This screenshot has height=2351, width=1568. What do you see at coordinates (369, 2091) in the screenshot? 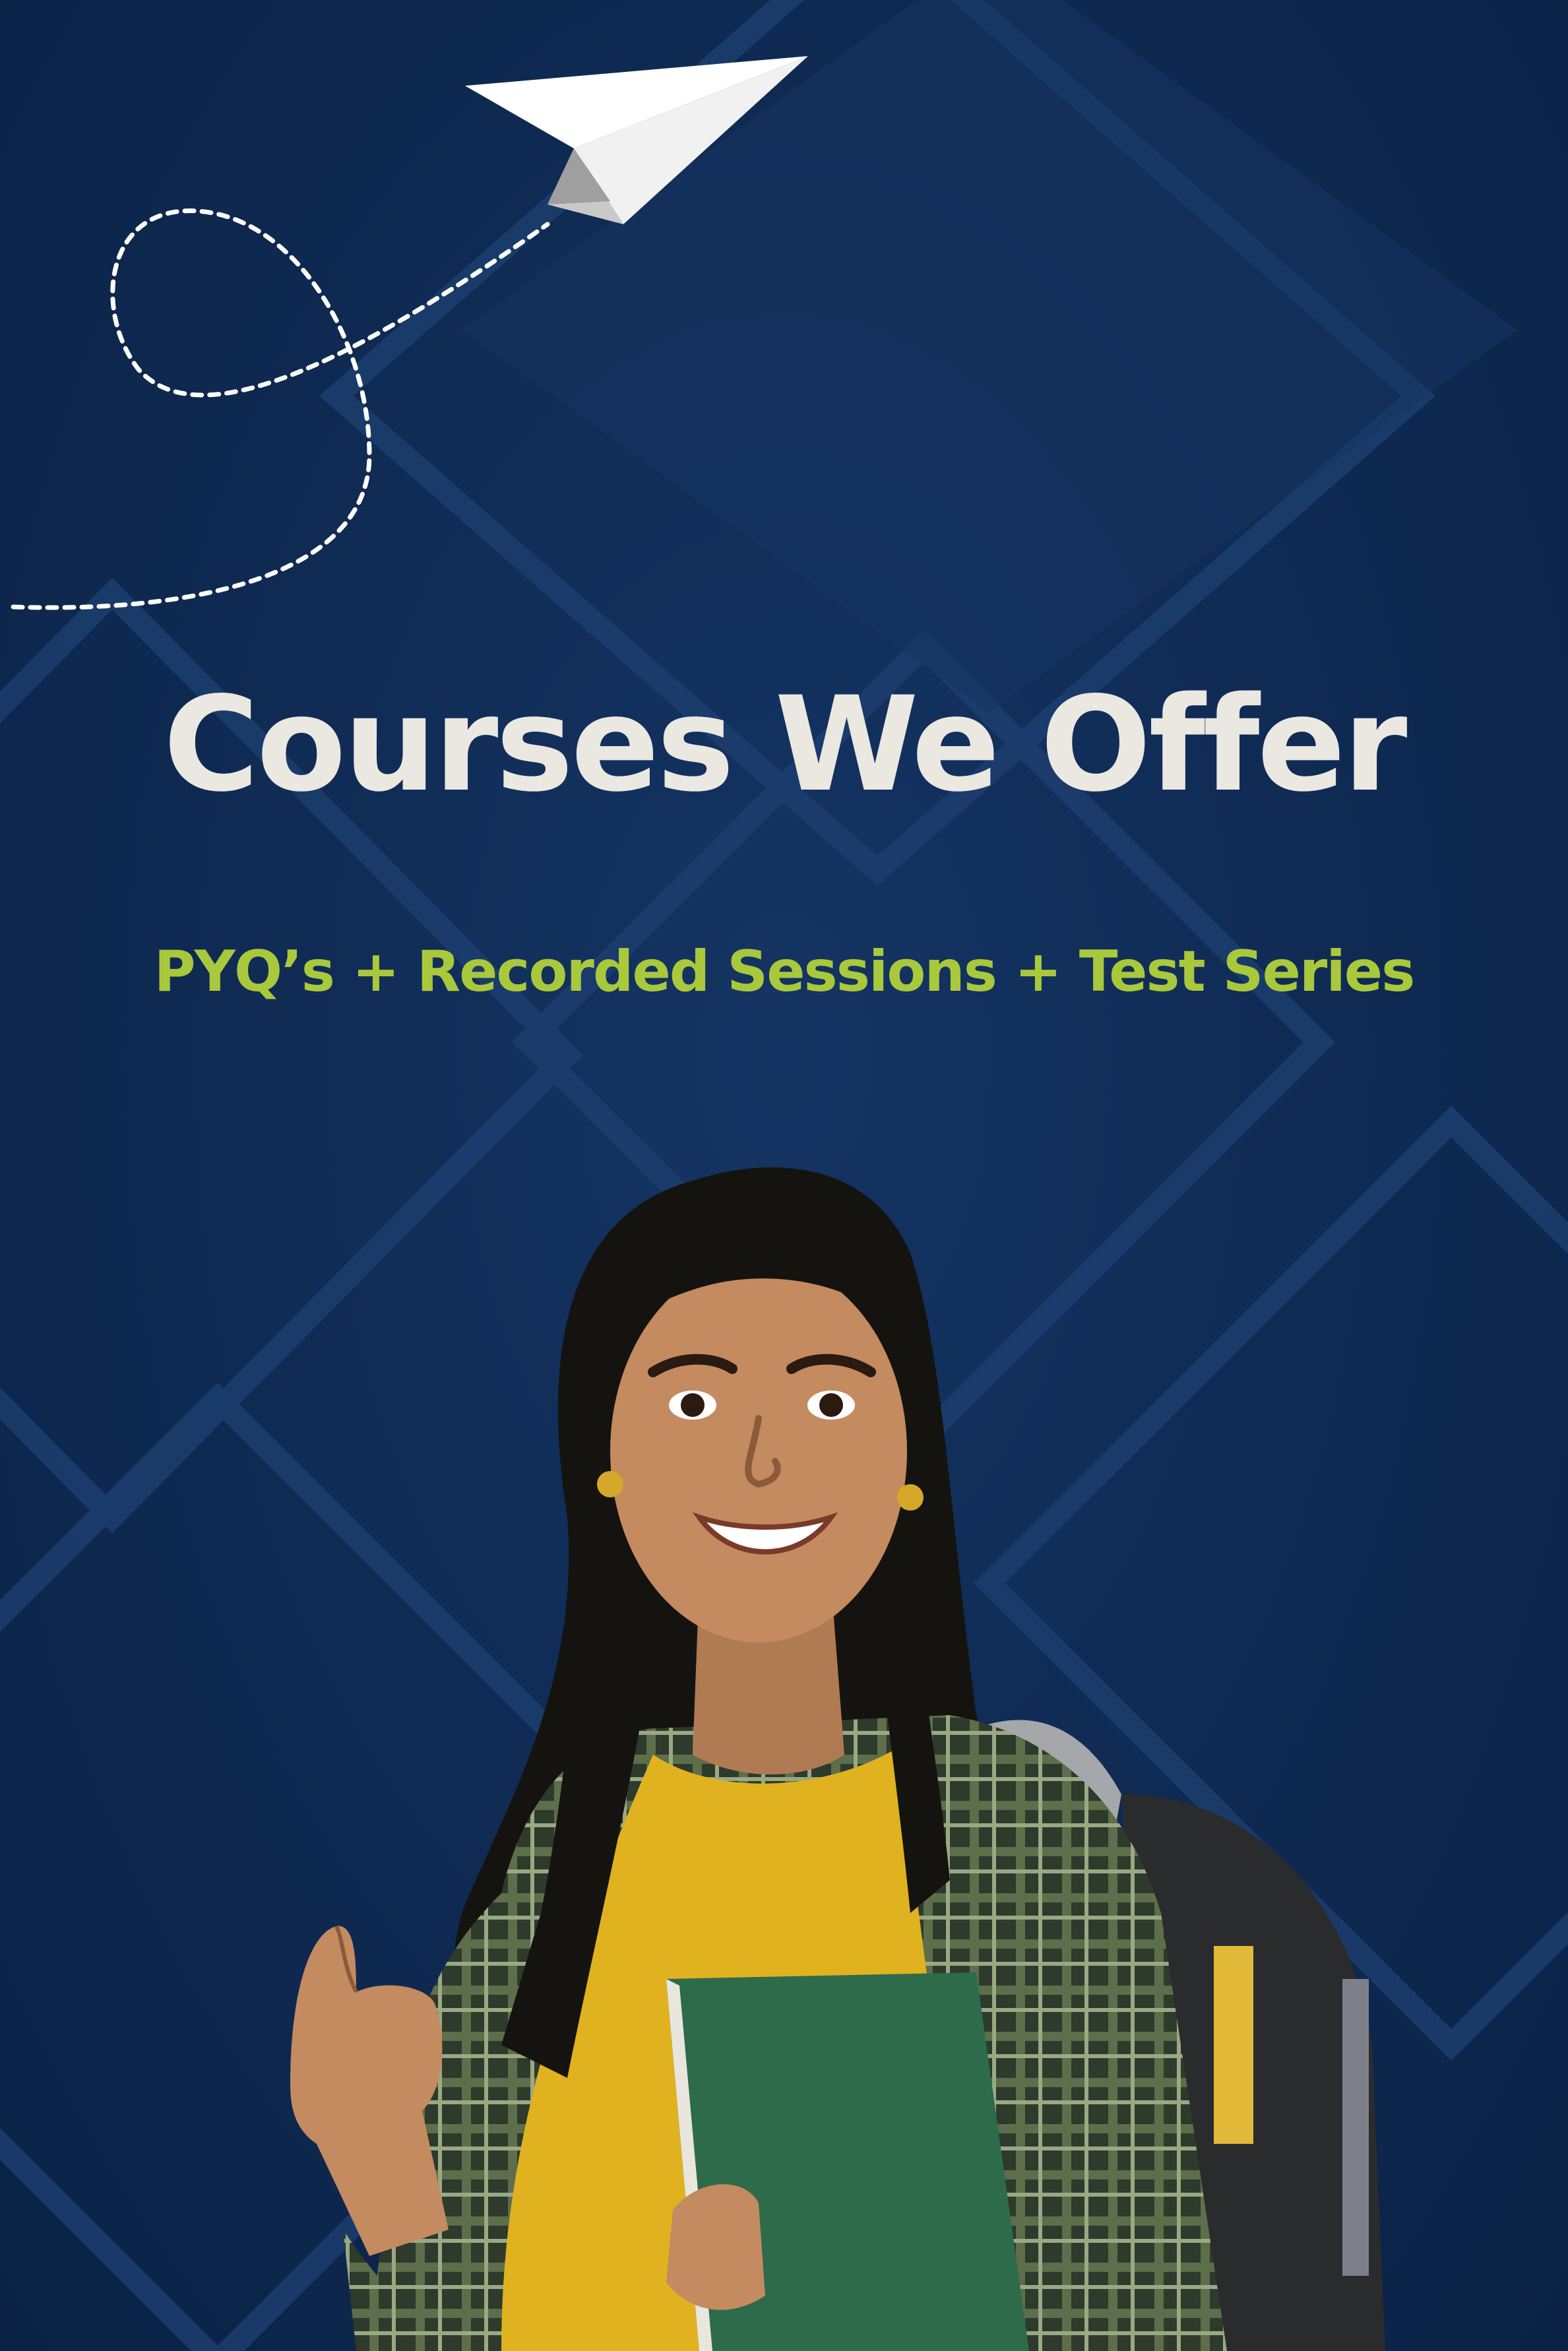
I see `thumbs-up-gesture` at bounding box center [369, 2091].